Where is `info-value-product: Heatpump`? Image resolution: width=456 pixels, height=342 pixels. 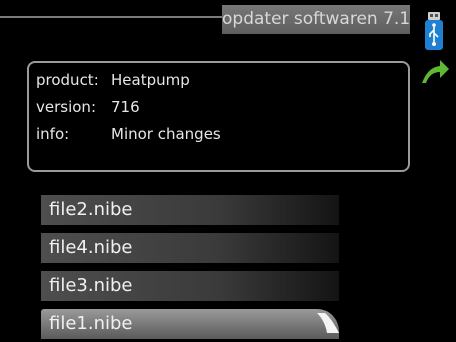 info-value-product: Heatpump is located at coordinates (150, 80).